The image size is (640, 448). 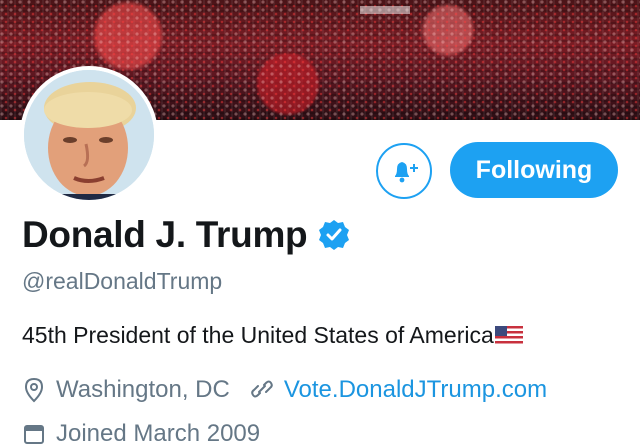 I want to click on verified-badge-icon, so click(x=334, y=235).